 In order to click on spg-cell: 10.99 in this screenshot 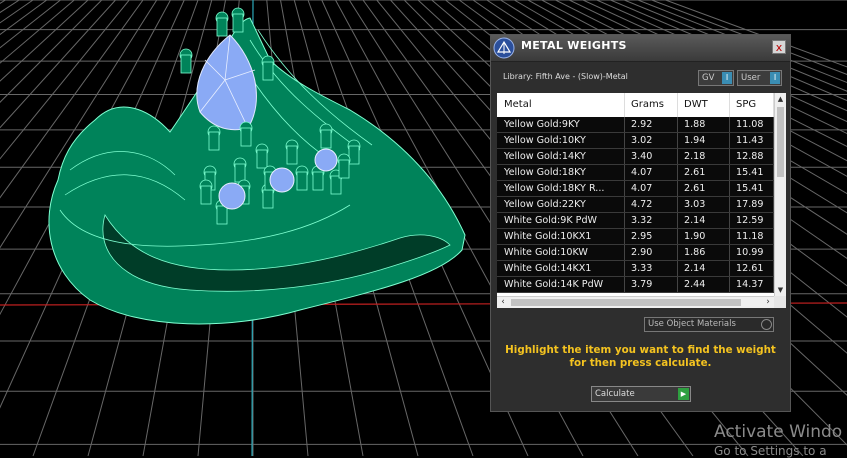, I will do `click(752, 252)`.